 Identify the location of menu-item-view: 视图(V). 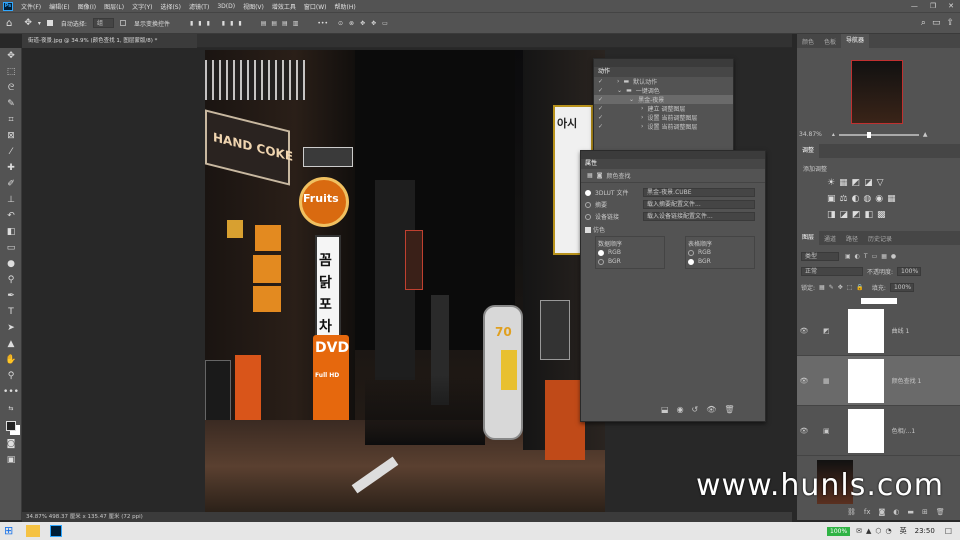
(253, 6).